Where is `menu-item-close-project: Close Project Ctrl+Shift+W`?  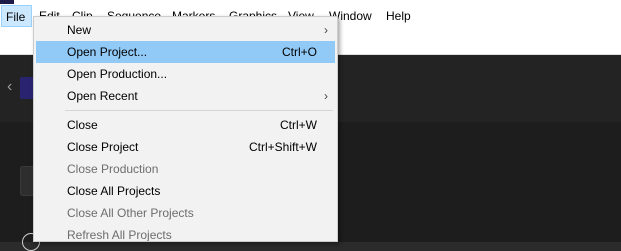 menu-item-close-project: Close Project Ctrl+Shift+W is located at coordinates (185, 147).